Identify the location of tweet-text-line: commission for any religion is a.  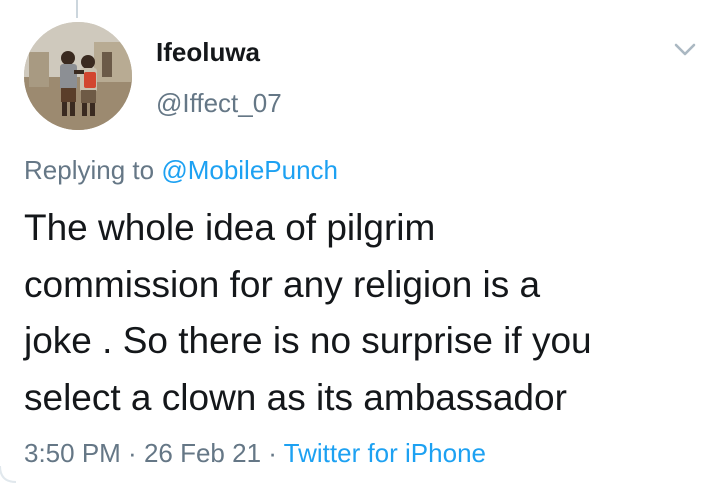
(282, 284).